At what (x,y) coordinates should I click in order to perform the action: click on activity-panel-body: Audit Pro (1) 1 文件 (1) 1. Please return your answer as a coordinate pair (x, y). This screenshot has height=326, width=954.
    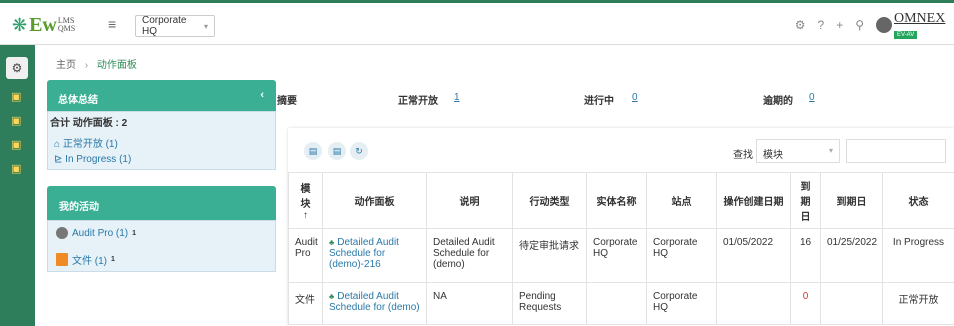
    Looking at the image, I should click on (161, 246).